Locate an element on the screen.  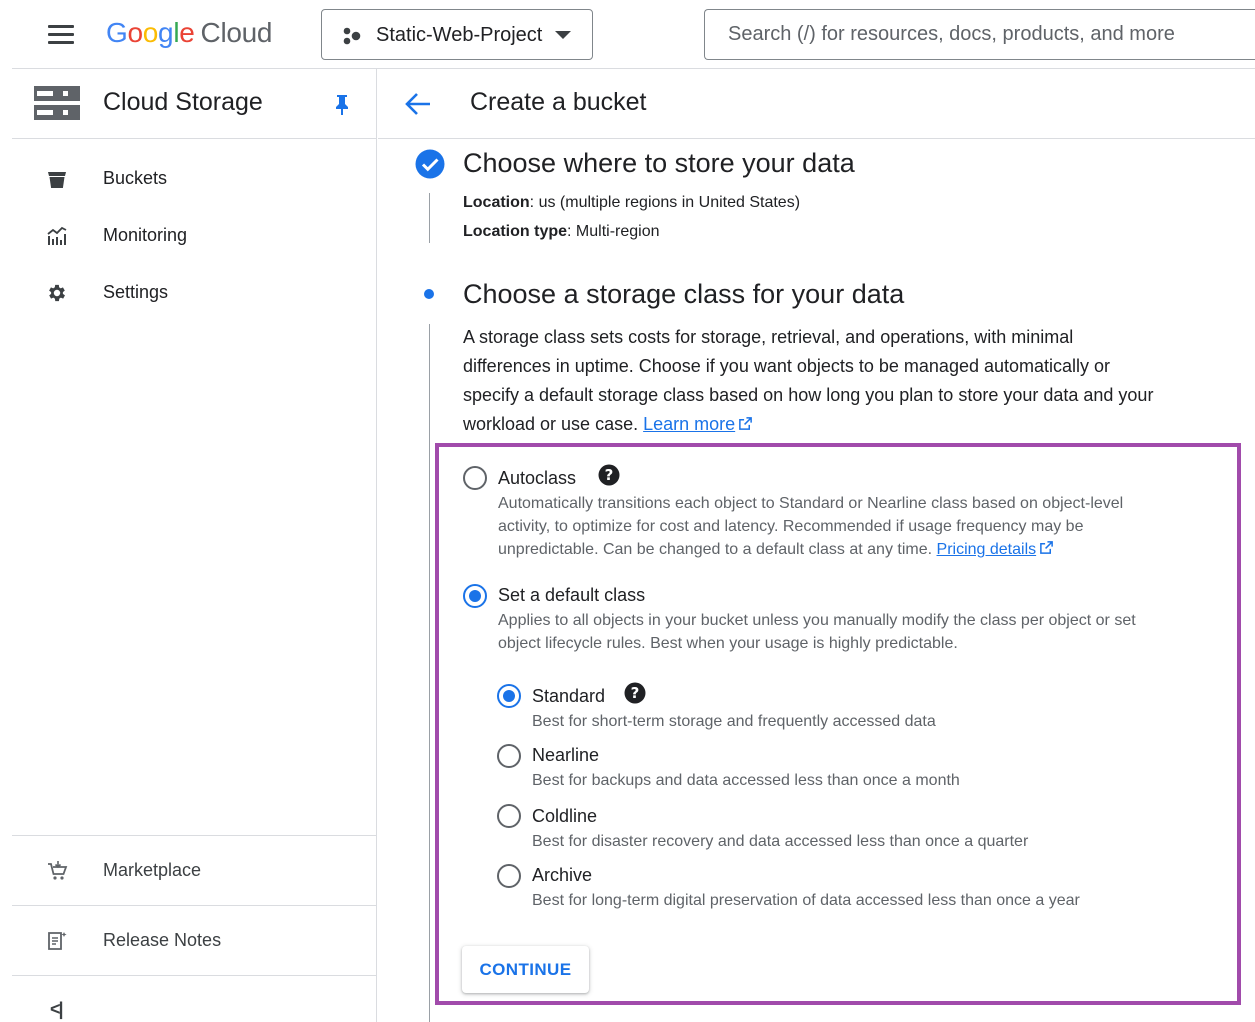
step-current-dot-icon is located at coordinates (429, 294).